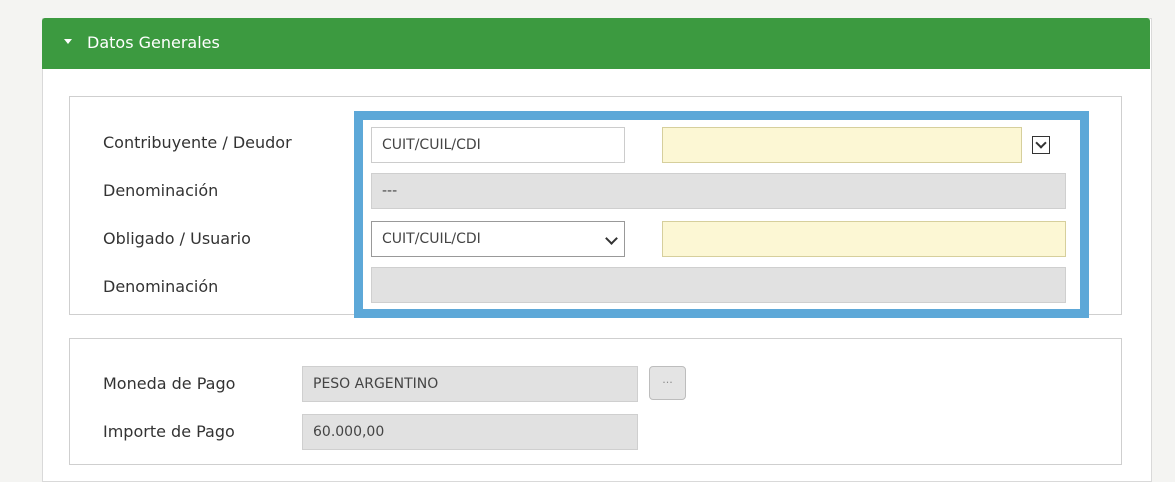 This screenshot has width=1175, height=482. I want to click on panel-header: Datos Generales, so click(596, 43).